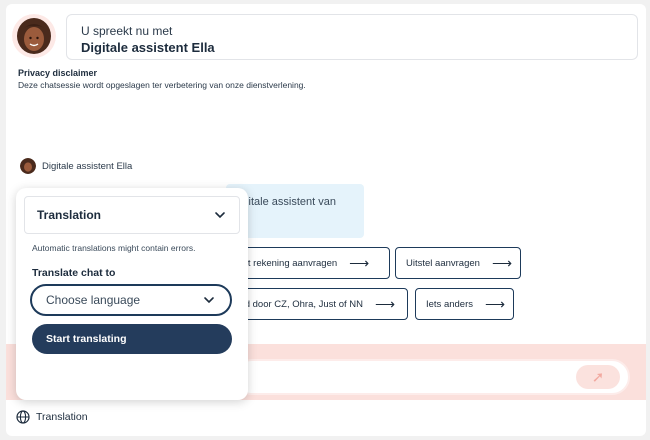 This screenshot has height=440, width=650. Describe the element at coordinates (132, 215) in the screenshot. I see `translation-collapse-header: Translation` at that location.